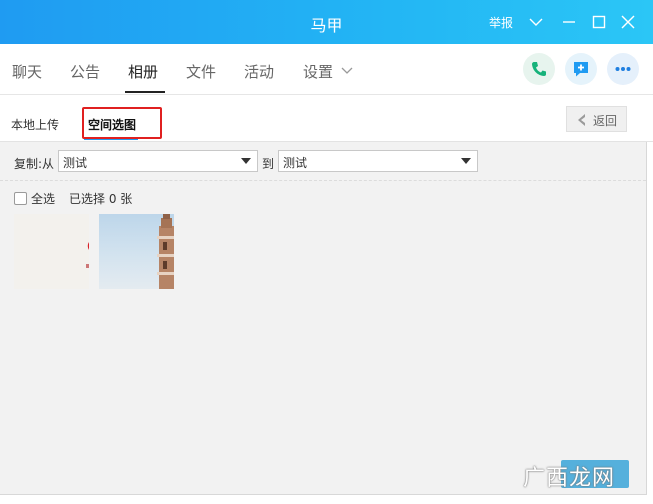 The image size is (653, 504). I want to click on more-button, so click(623, 69).